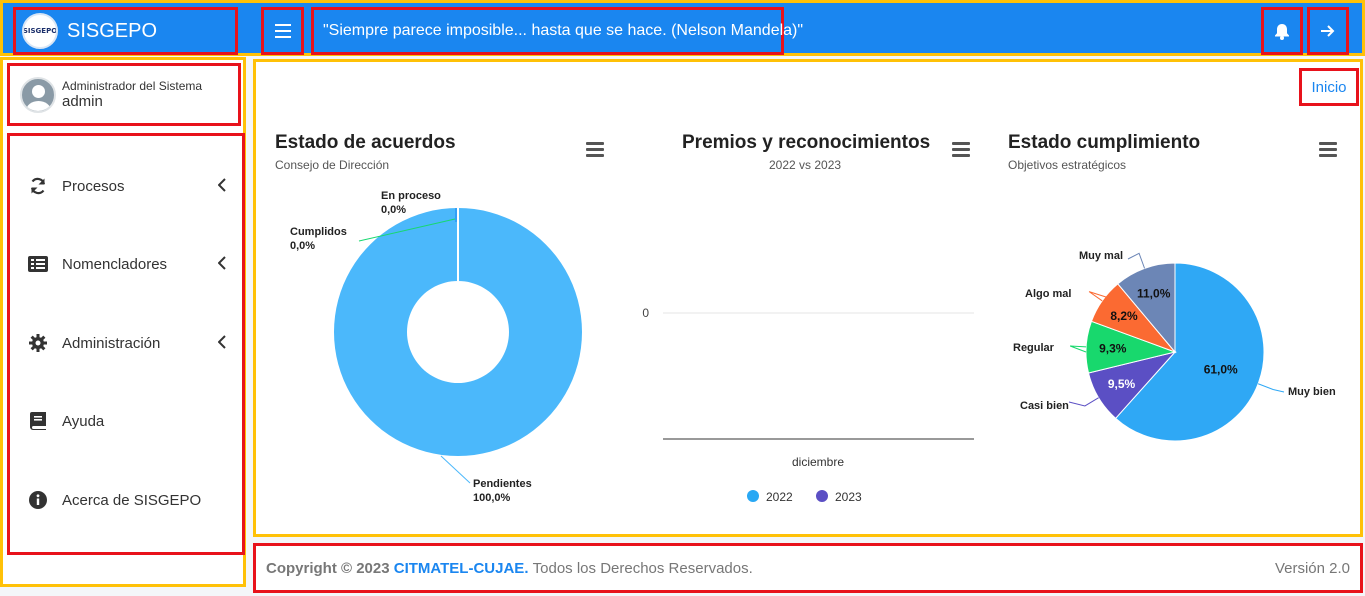 Image resolution: width=1365 pixels, height=596 pixels. I want to click on slice-value-label: 11,0%, so click(1154, 293).